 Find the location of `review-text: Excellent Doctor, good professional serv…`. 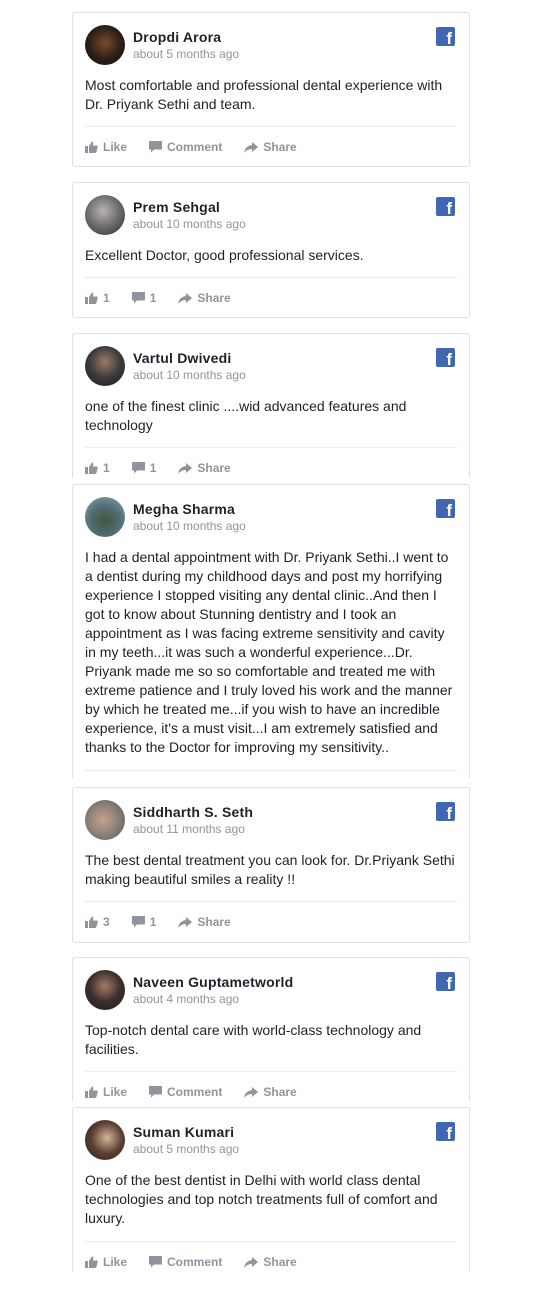

review-text: Excellent Doctor, good professional serv… is located at coordinates (224, 255).